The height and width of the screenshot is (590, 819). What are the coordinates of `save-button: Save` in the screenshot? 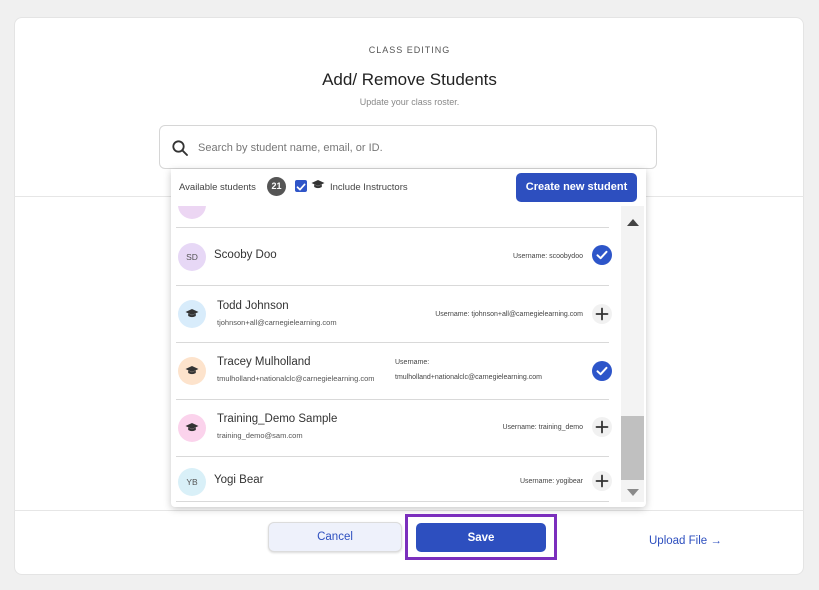 It's located at (481, 537).